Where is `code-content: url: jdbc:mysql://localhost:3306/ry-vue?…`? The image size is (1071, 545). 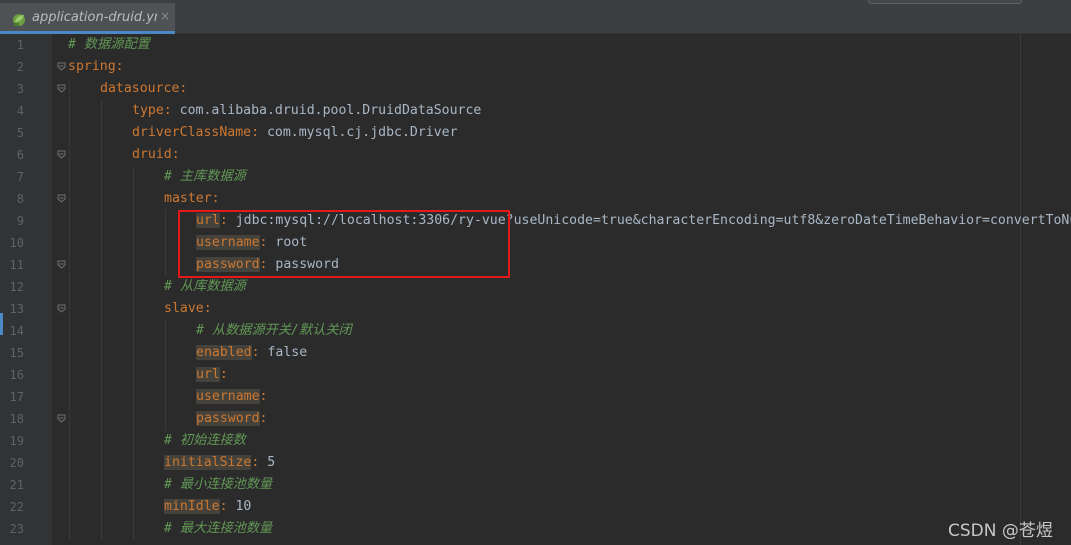 code-content: url: jdbc:mysql://localhost:3306/ry-vue?… is located at coordinates (633, 221).